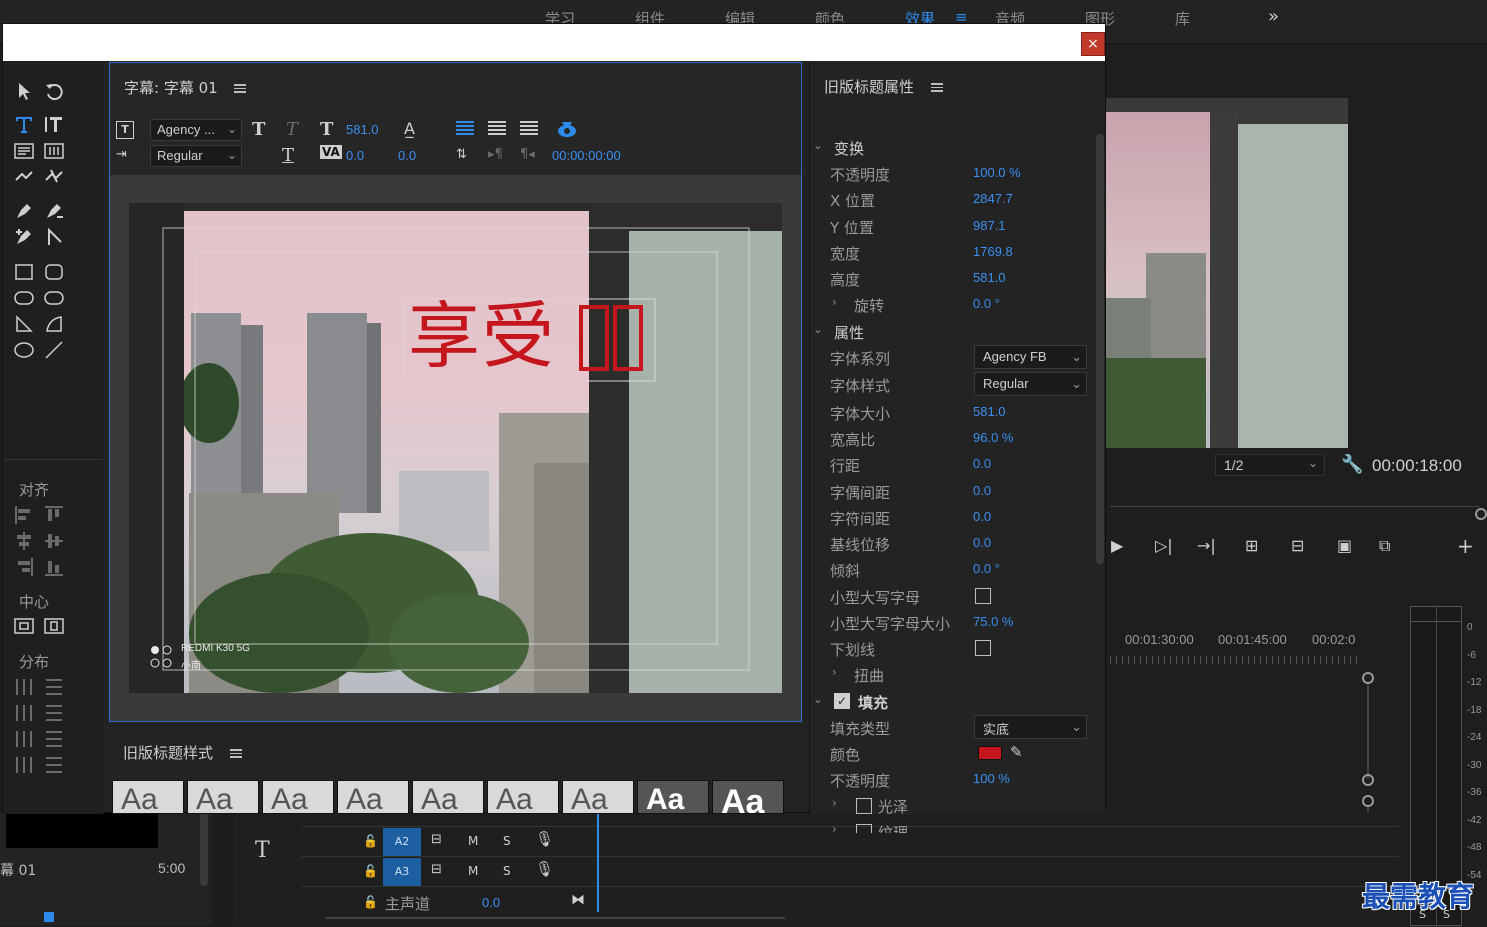 The width and height of the screenshot is (1487, 927). Describe the element at coordinates (465, 129) in the screenshot. I see `align-left-text-icon` at that location.